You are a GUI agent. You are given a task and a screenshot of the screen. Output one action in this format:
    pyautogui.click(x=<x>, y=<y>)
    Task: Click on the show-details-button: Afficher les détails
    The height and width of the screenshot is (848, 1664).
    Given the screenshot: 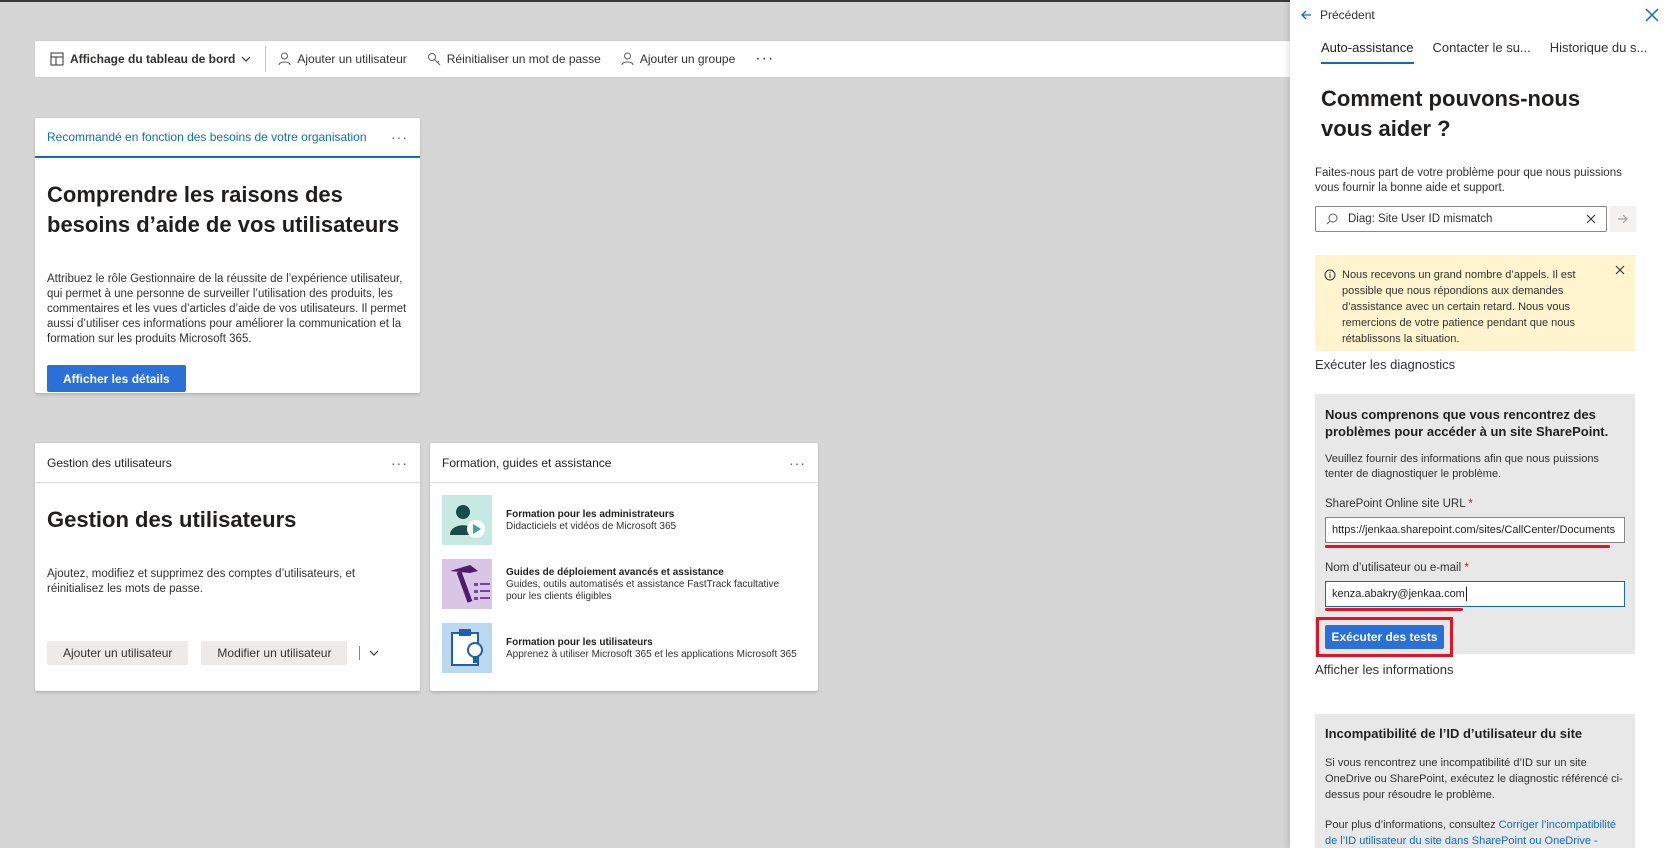 What is the action you would take?
    pyautogui.click(x=116, y=378)
    